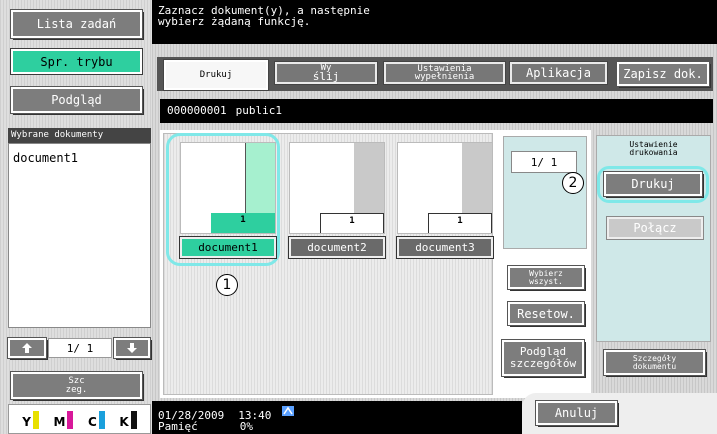  I want to click on document3-thumbnail: 1, so click(445, 188).